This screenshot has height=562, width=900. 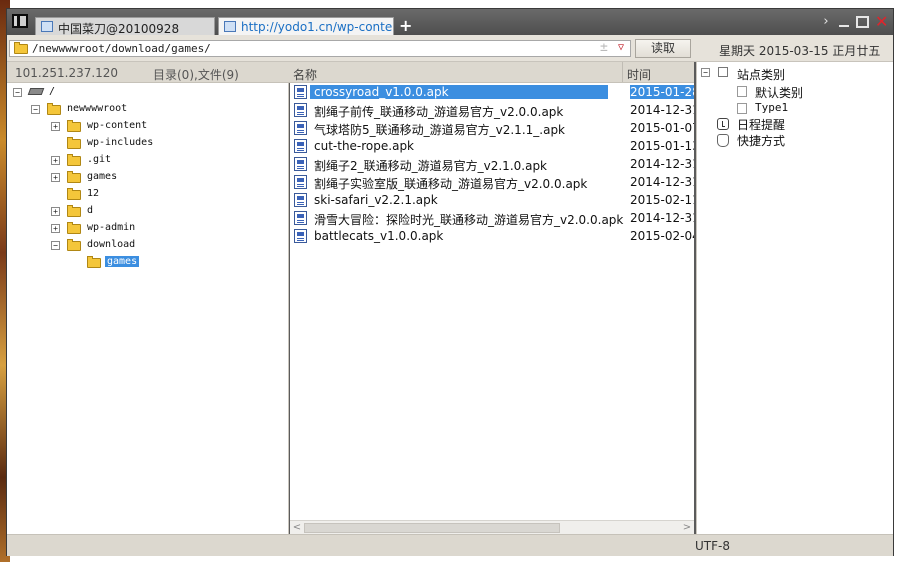 I want to click on tab-session: 中国菜刀@20100928, so click(x=125, y=27).